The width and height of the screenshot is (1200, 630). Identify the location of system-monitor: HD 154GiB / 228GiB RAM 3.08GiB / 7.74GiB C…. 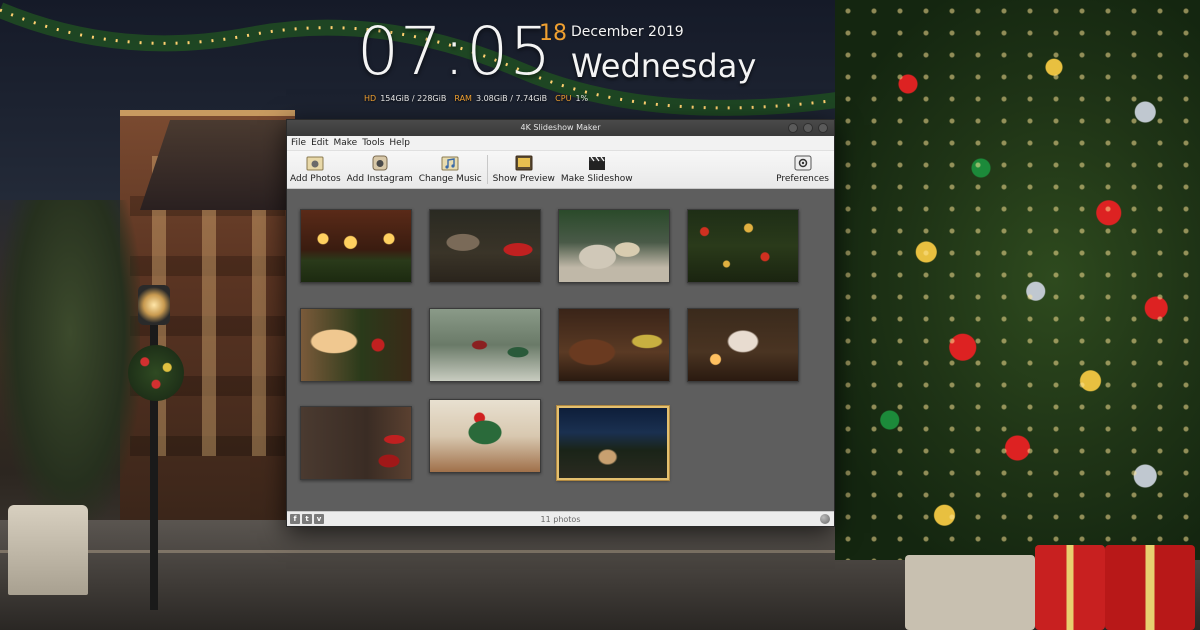
(476, 98).